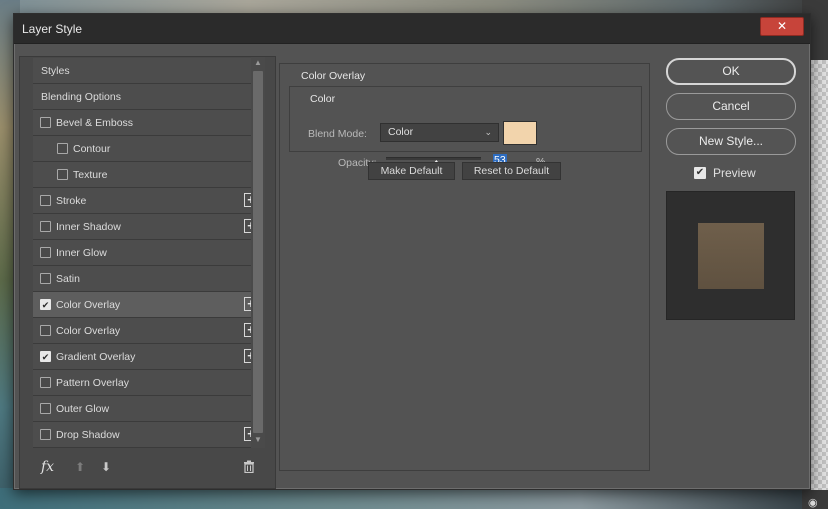 The image size is (828, 509). I want to click on reset-to-default-button: Reset to Default, so click(511, 171).